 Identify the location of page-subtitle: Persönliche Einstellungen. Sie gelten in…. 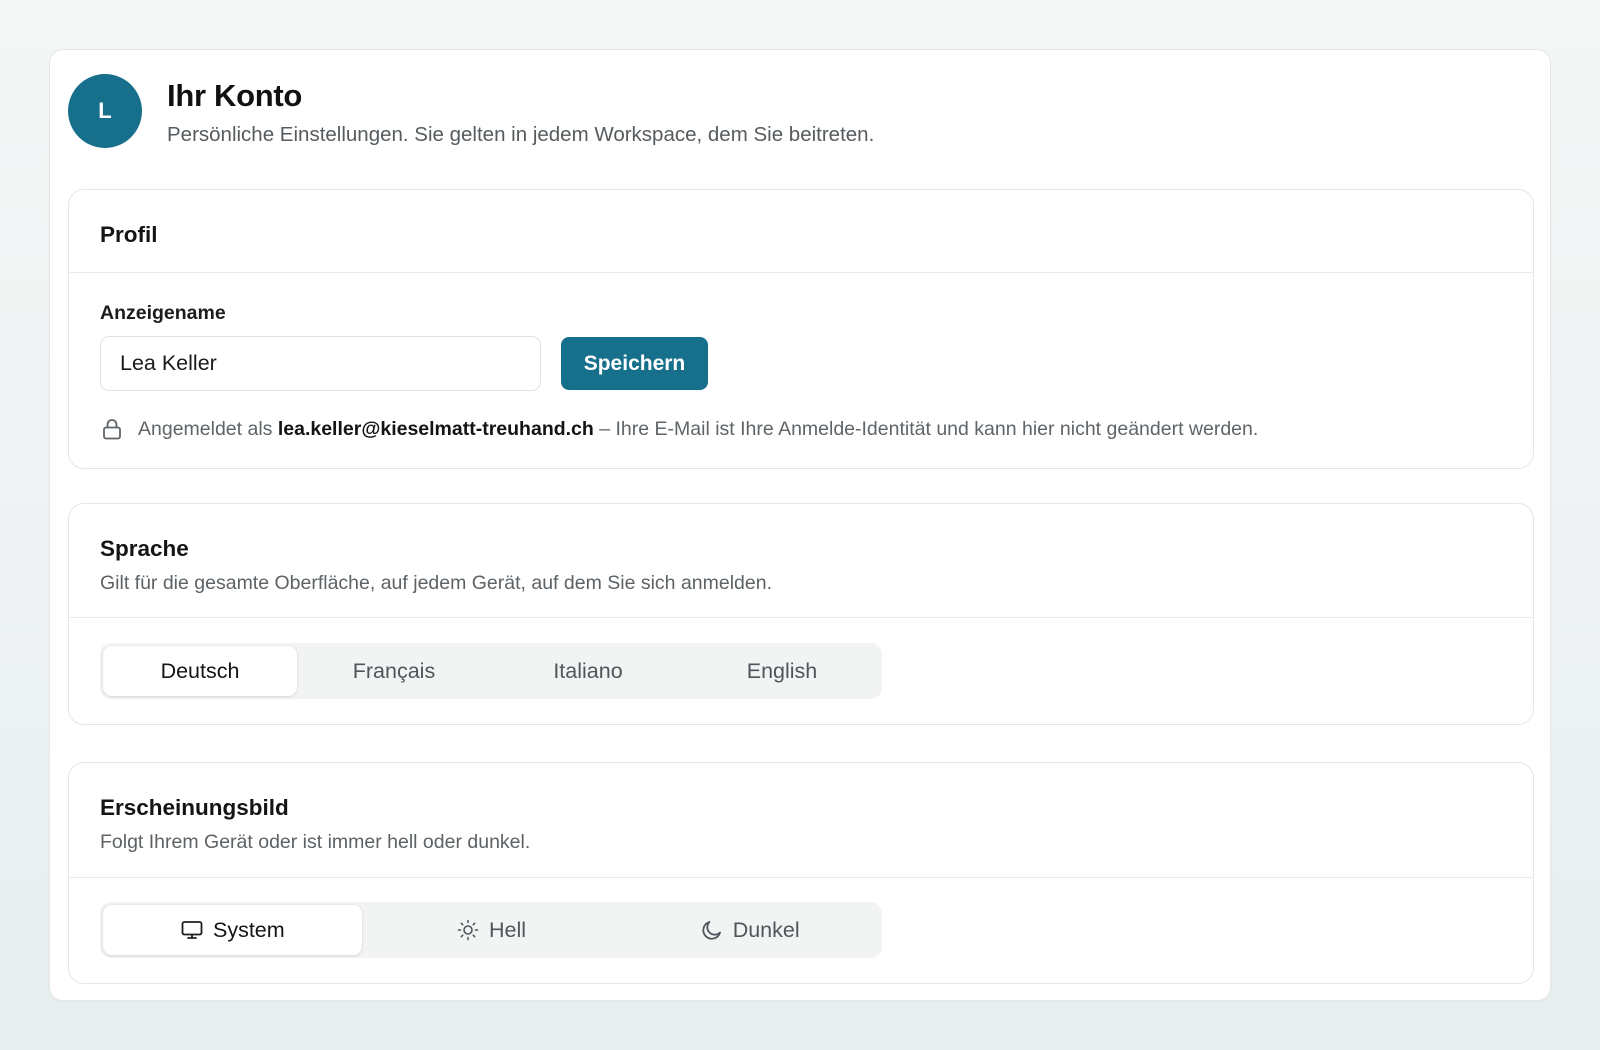
(521, 134).